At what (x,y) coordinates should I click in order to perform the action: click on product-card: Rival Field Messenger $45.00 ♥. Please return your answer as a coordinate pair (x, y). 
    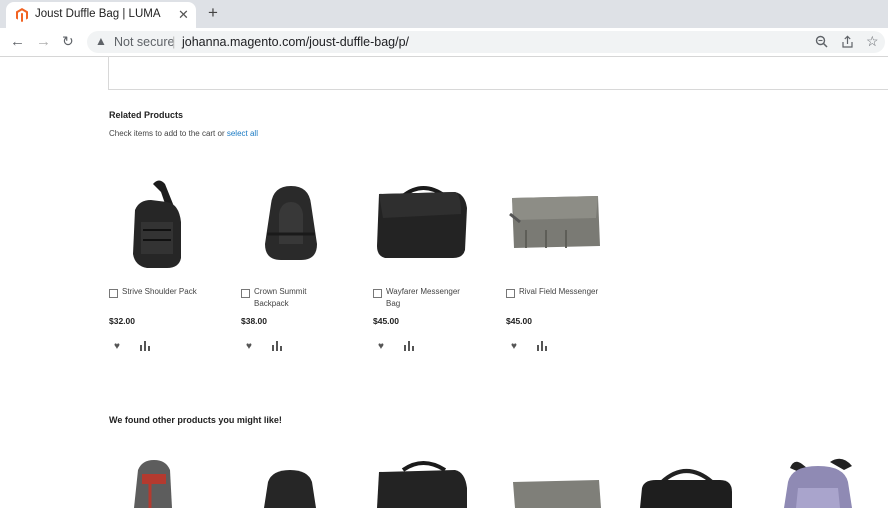
    Looking at the image, I should click on (566, 266).